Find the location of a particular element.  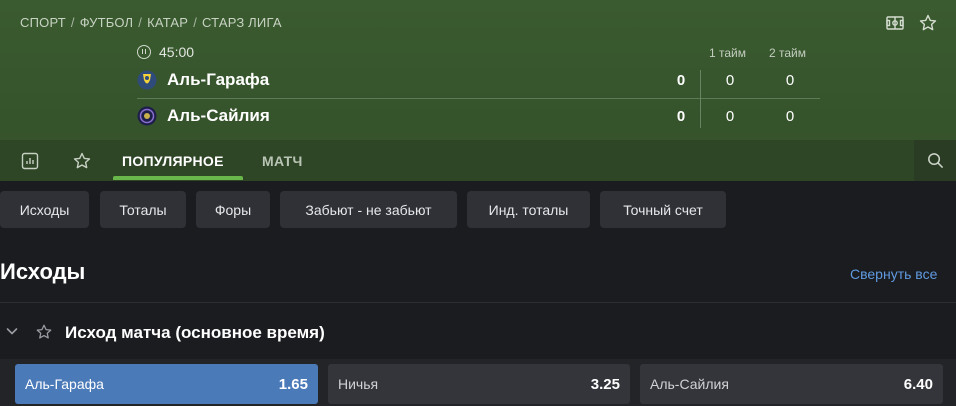

search-button is located at coordinates (935, 160).